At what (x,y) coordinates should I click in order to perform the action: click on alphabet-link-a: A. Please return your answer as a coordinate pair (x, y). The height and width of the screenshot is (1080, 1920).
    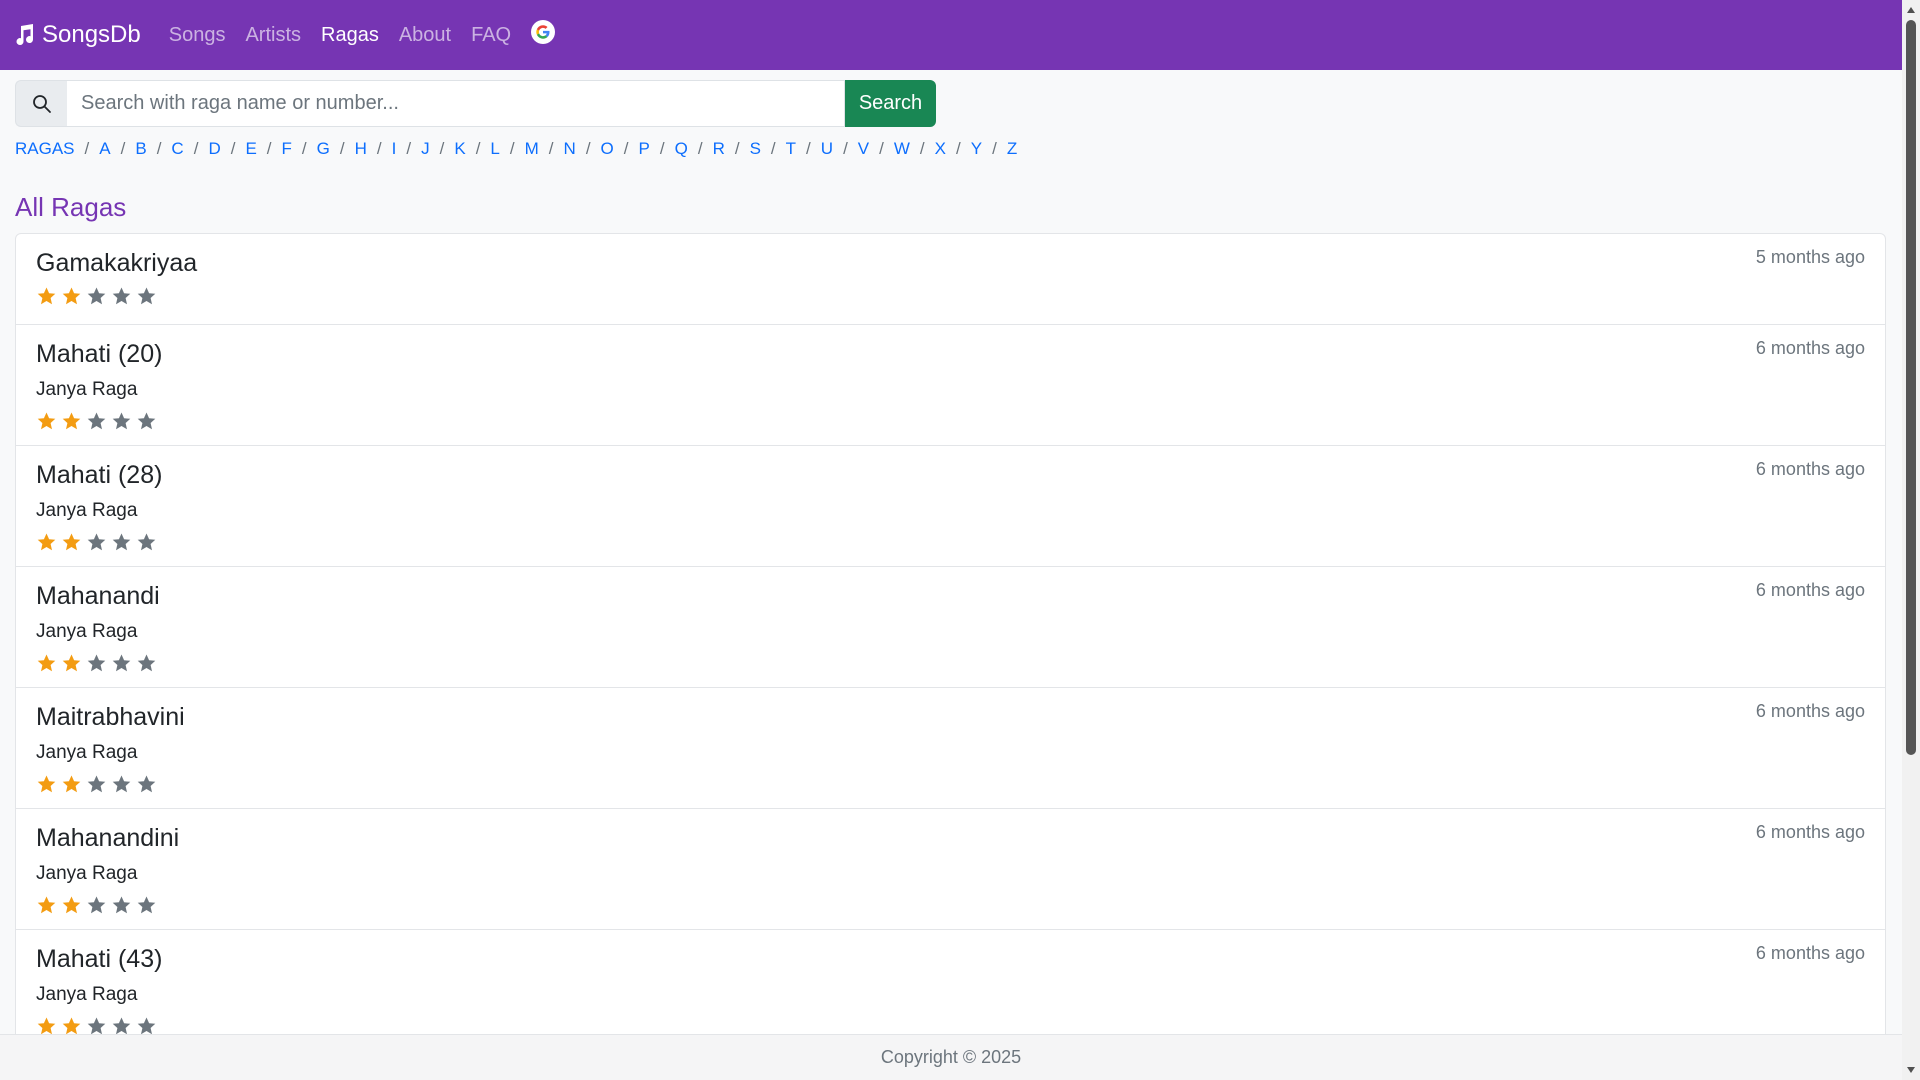
    Looking at the image, I should click on (104, 149).